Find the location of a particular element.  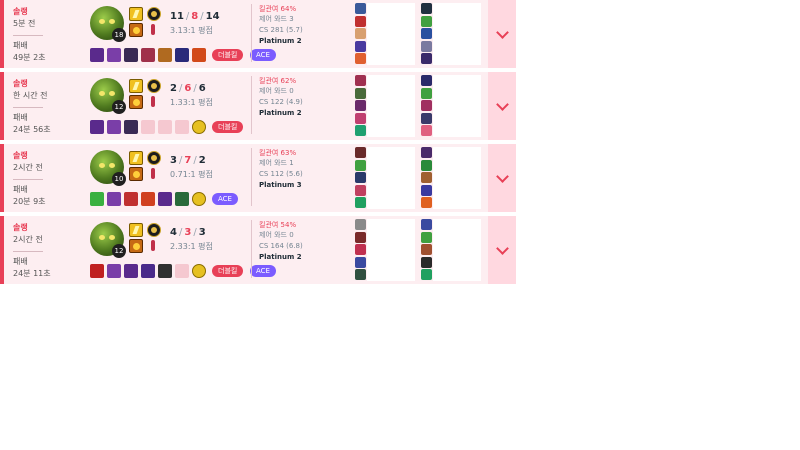

champion-portrait: 18 is located at coordinates (108, 24).